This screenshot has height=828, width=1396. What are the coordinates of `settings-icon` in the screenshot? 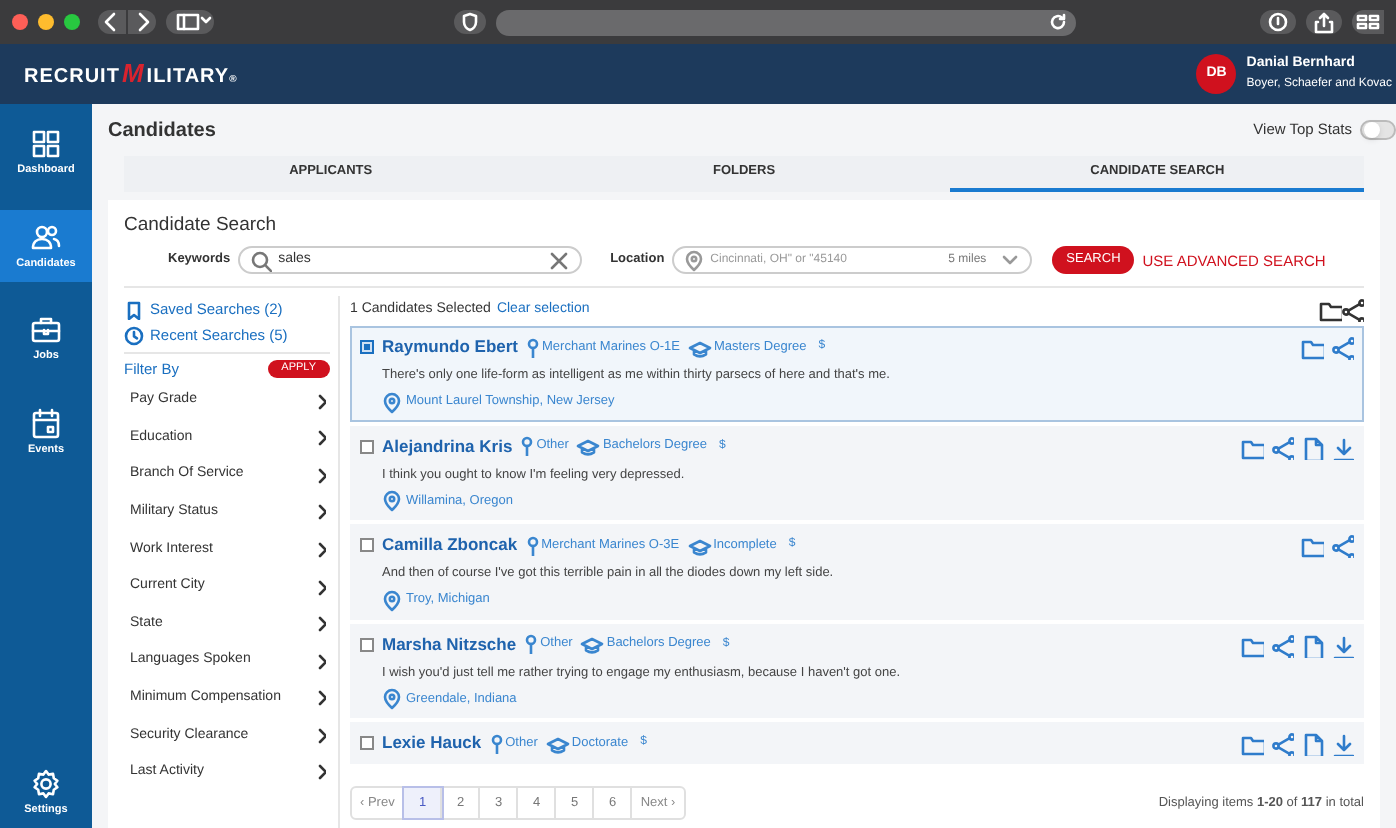 It's located at (46, 783).